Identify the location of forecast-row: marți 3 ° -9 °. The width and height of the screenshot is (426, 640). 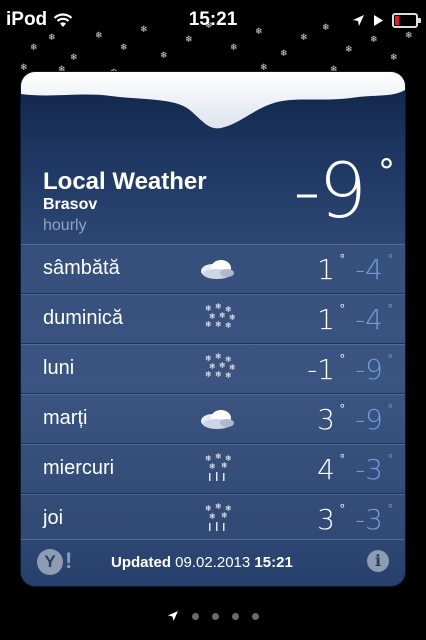
(213, 419).